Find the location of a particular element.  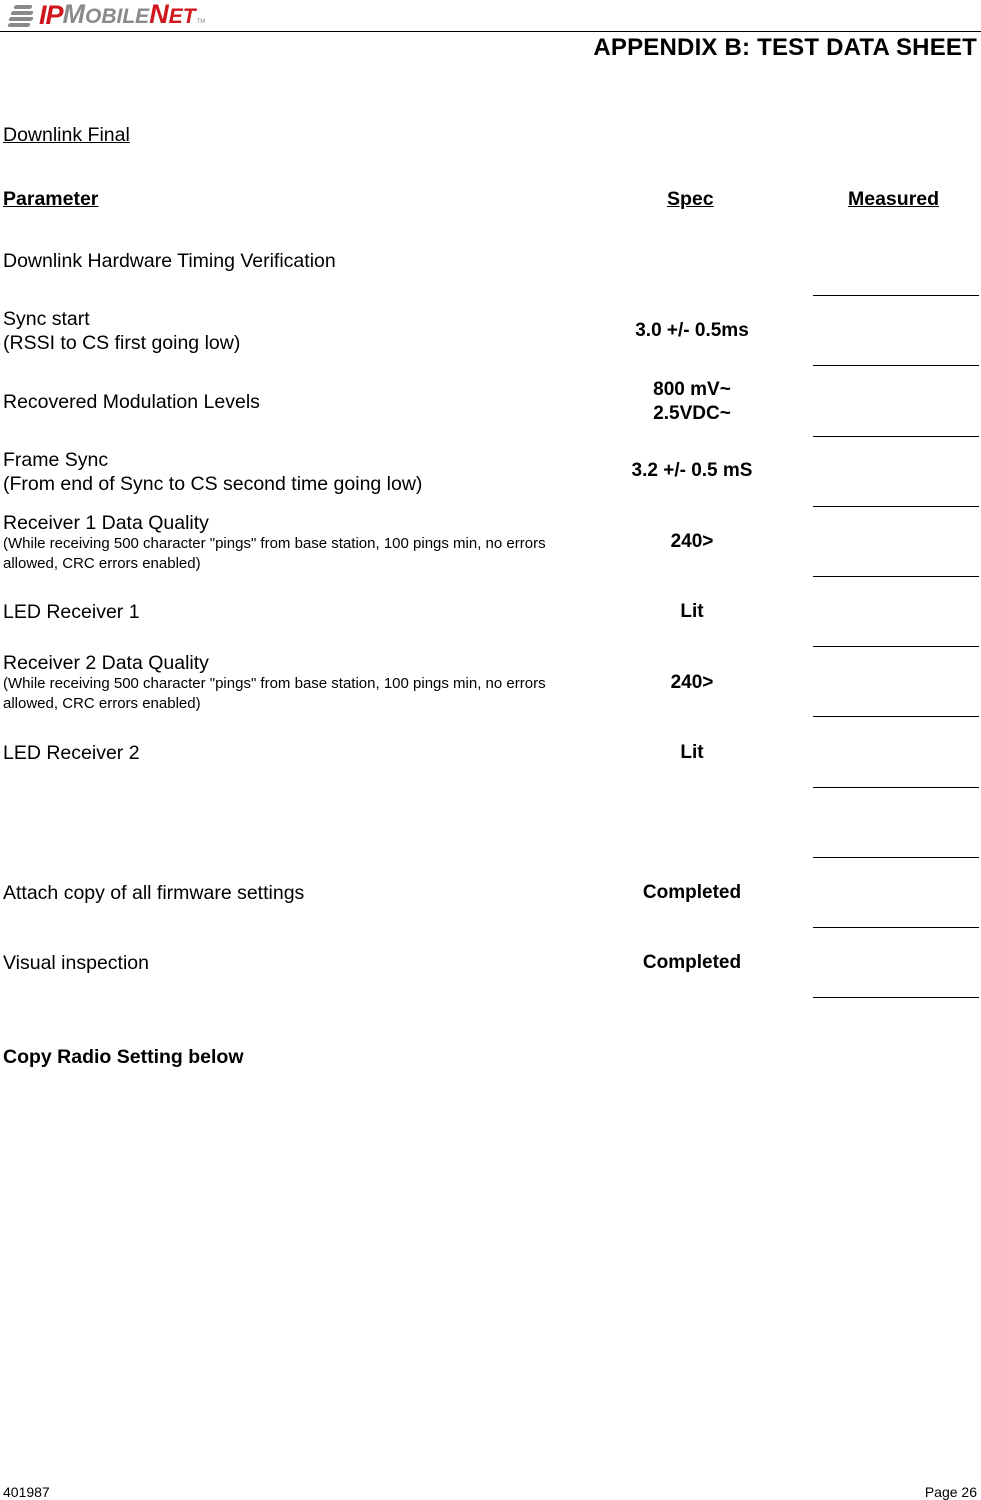

parameter-label: Receiver 1 Data Quality is located at coordinates (106, 523).